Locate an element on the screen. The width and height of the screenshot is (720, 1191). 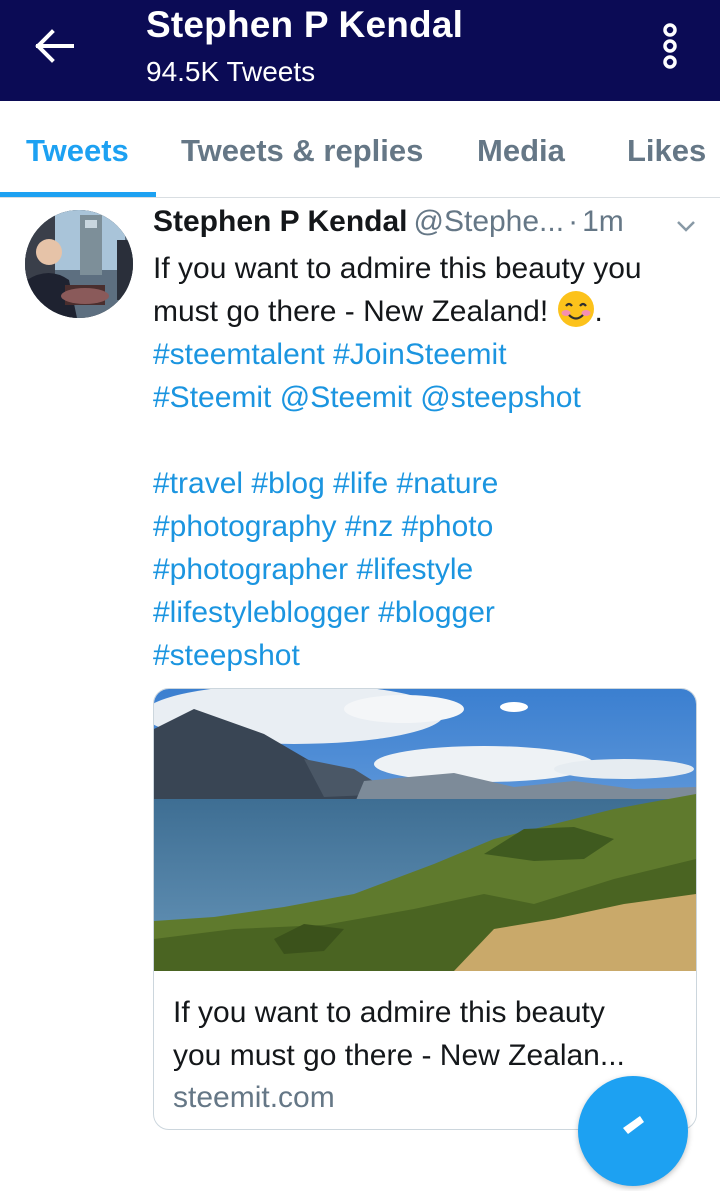
card-domain: steemit.com is located at coordinates (254, 1097).